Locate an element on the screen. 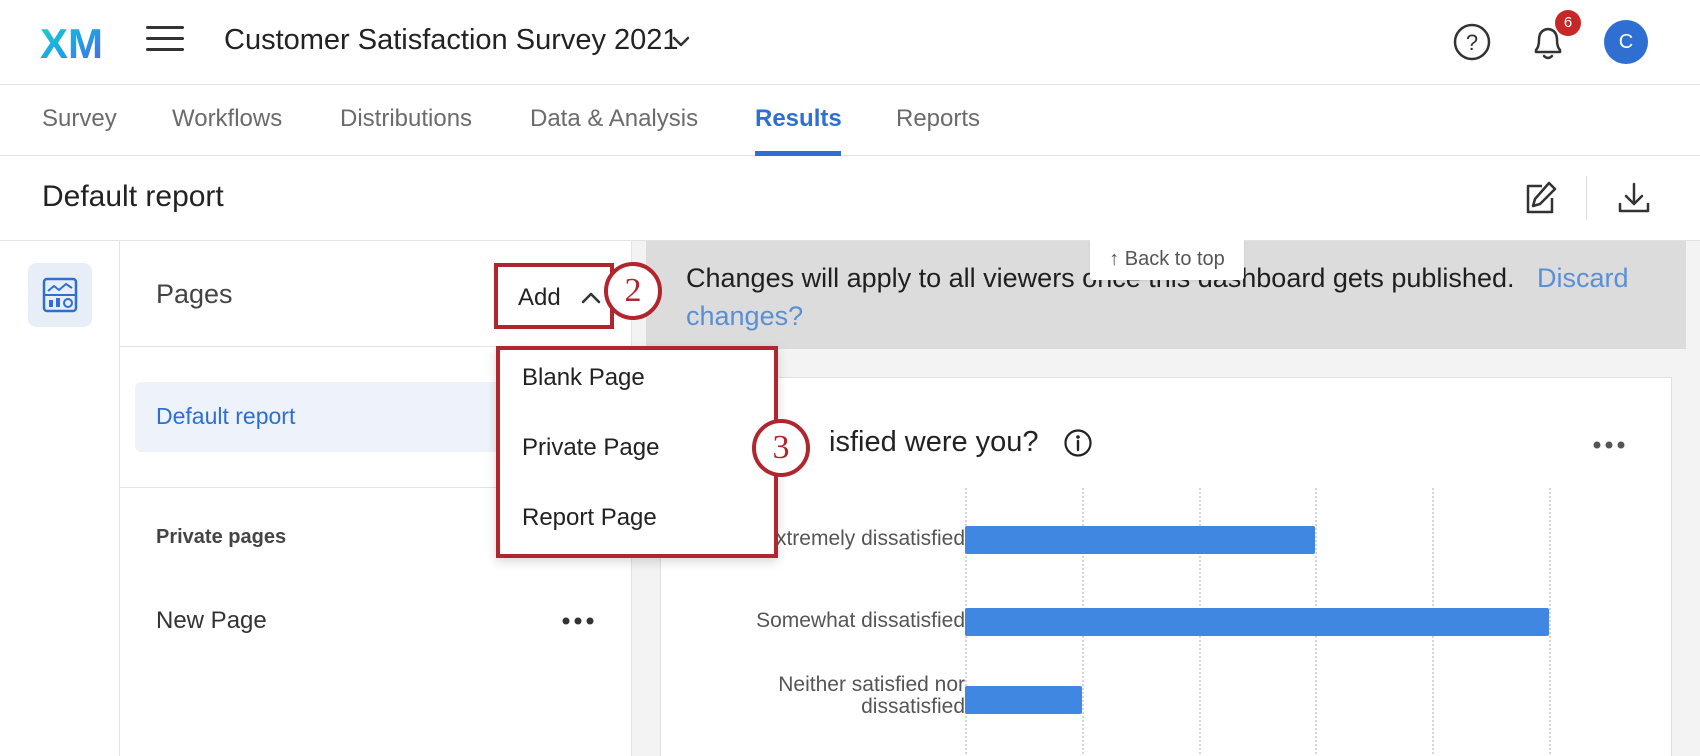  help-icon: ? is located at coordinates (1472, 42).